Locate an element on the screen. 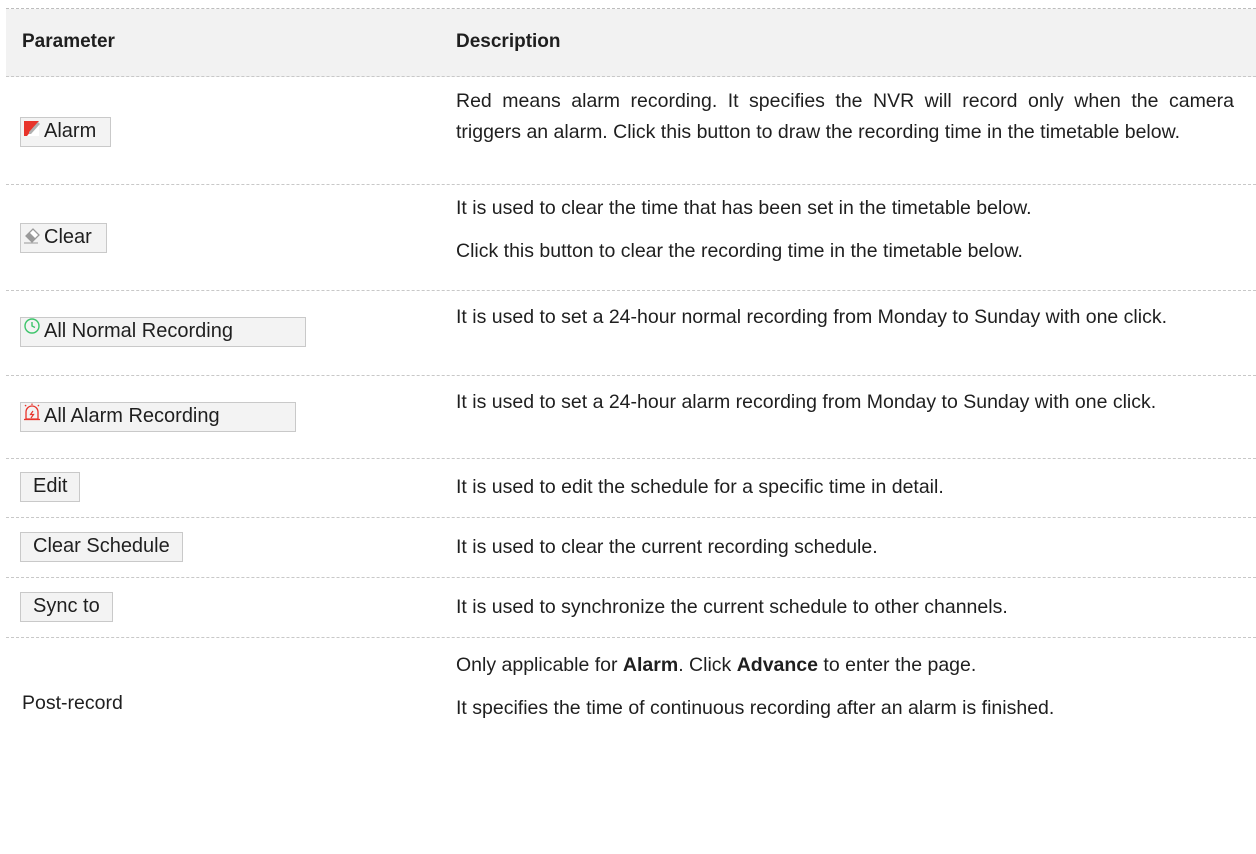  alarm-button: Alarm is located at coordinates (66, 132).